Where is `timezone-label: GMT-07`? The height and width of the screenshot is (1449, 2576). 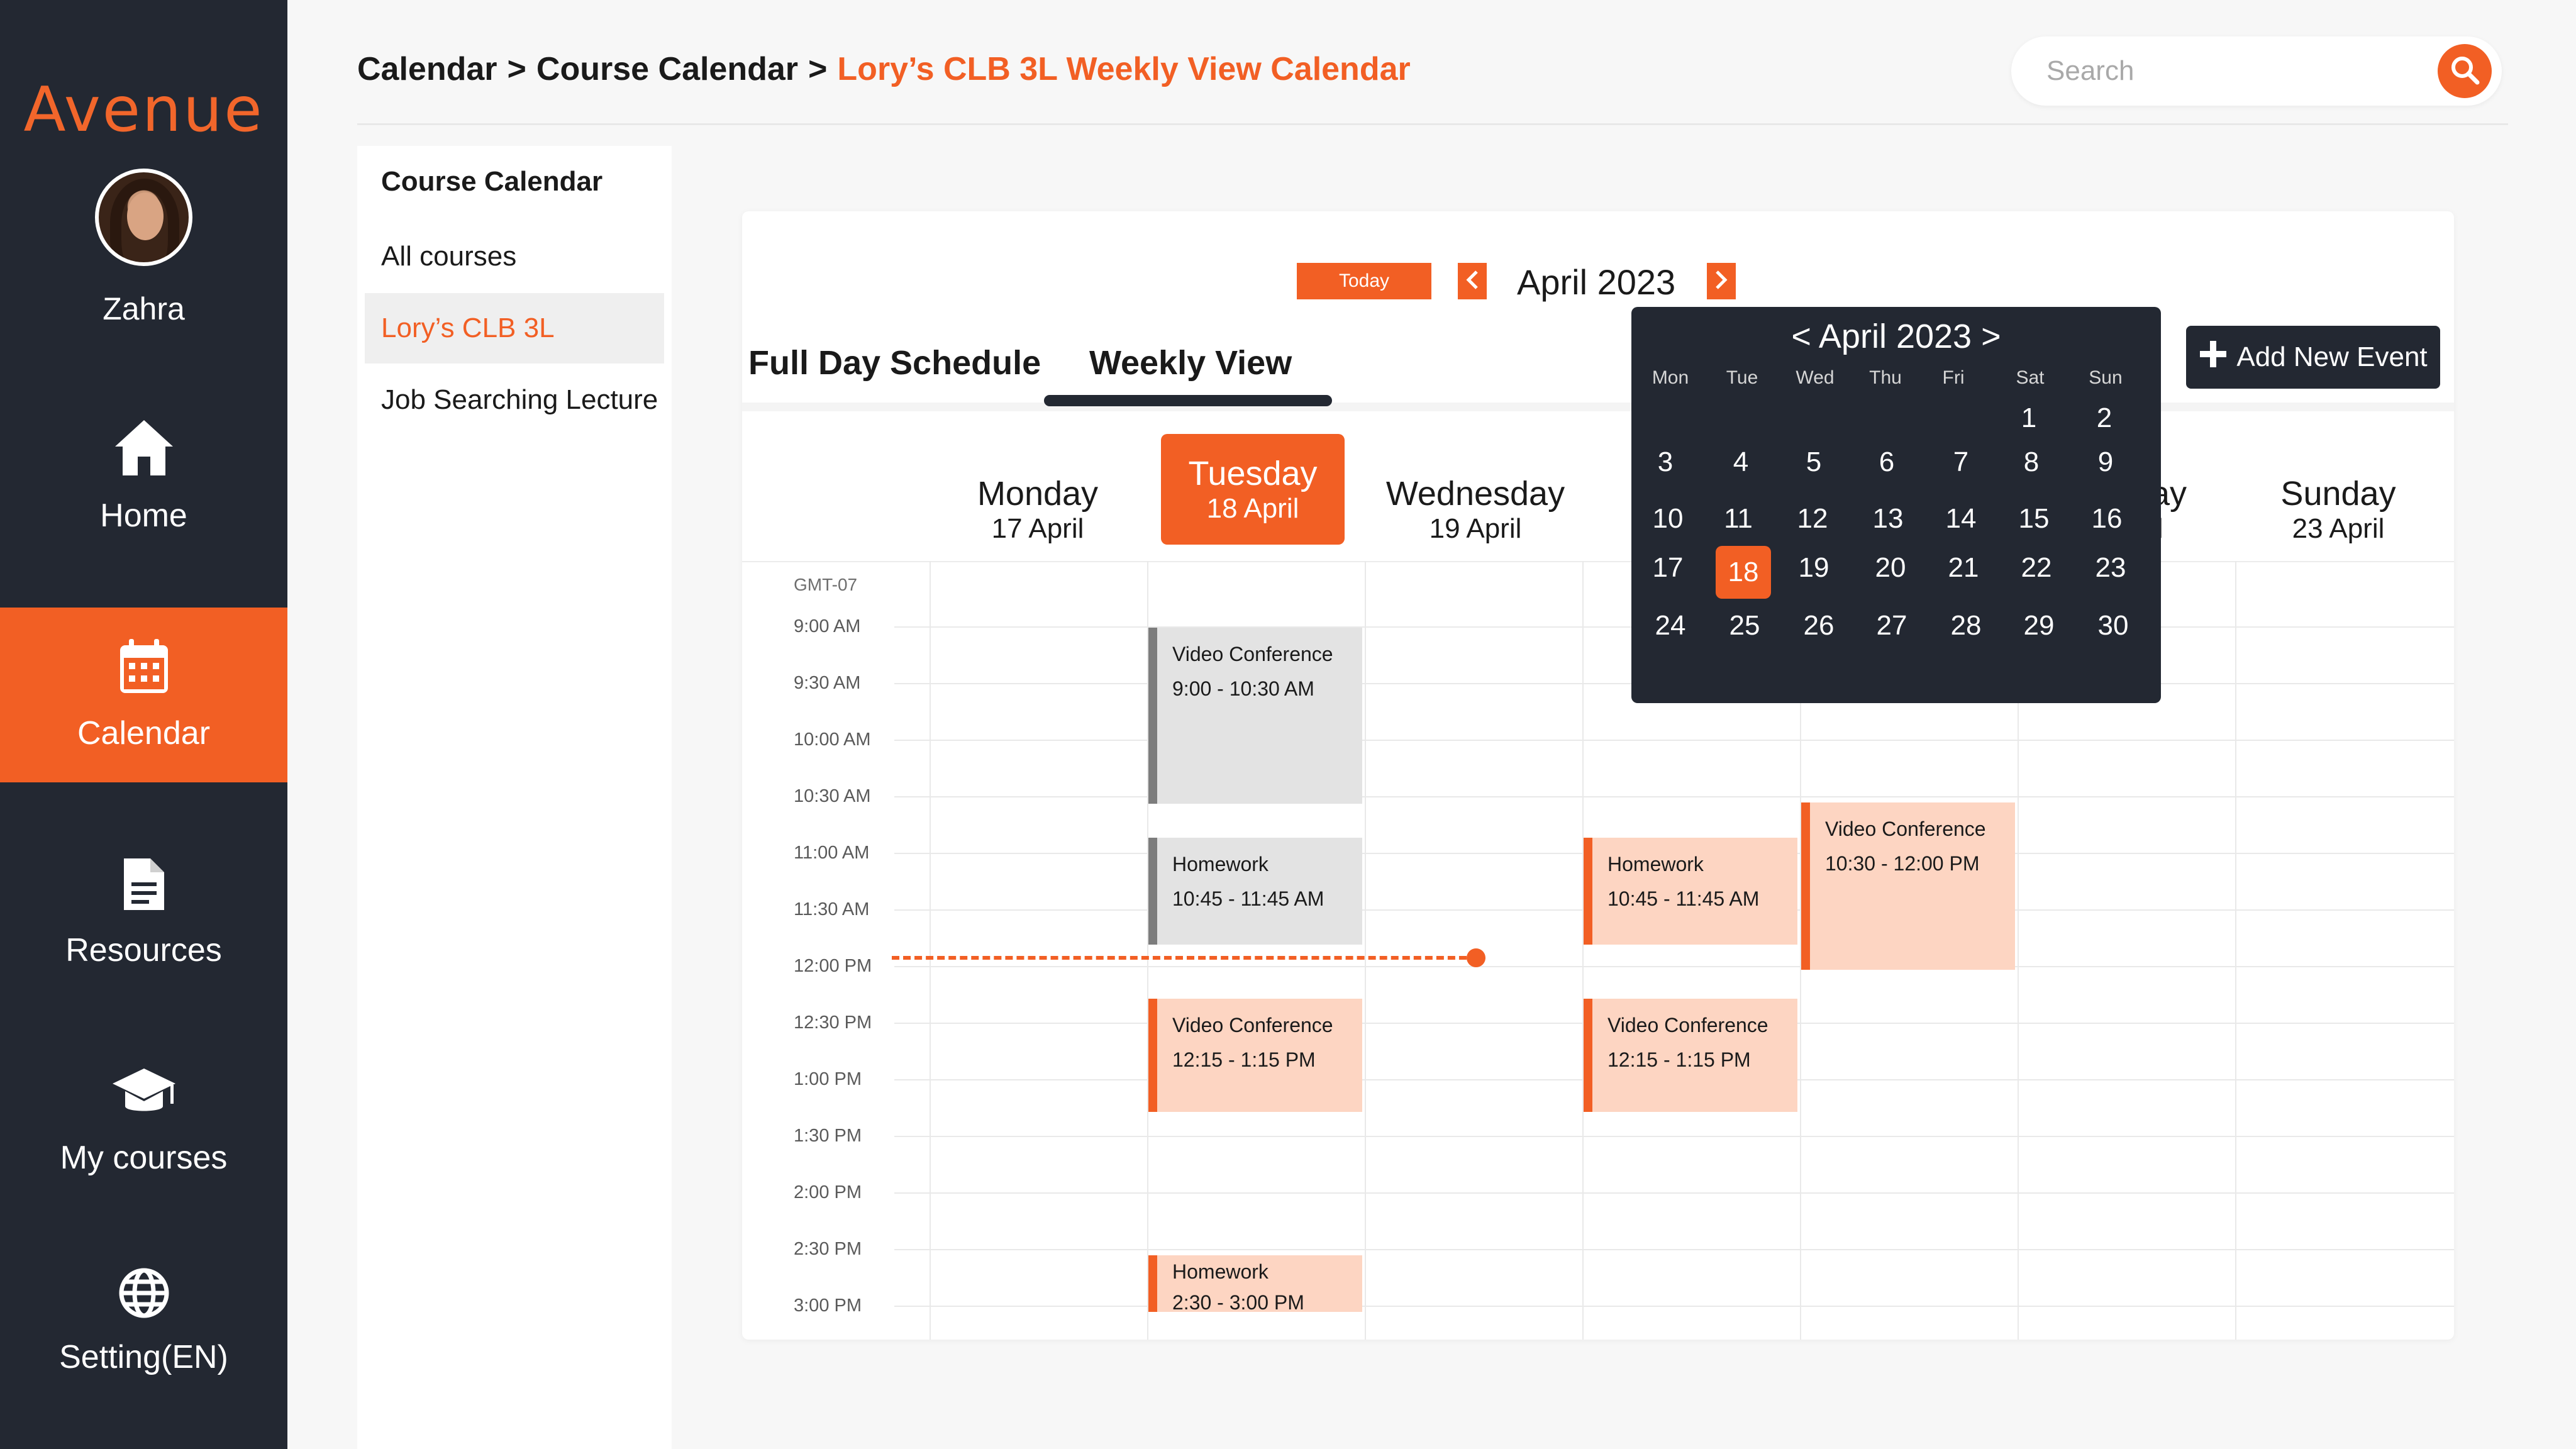
timezone-label: GMT-07 is located at coordinates (826, 584).